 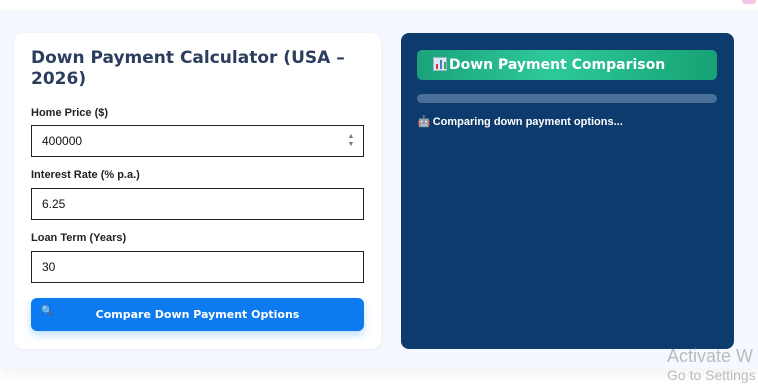 I want to click on number-spinner: ▲ ▼, so click(x=351, y=141).